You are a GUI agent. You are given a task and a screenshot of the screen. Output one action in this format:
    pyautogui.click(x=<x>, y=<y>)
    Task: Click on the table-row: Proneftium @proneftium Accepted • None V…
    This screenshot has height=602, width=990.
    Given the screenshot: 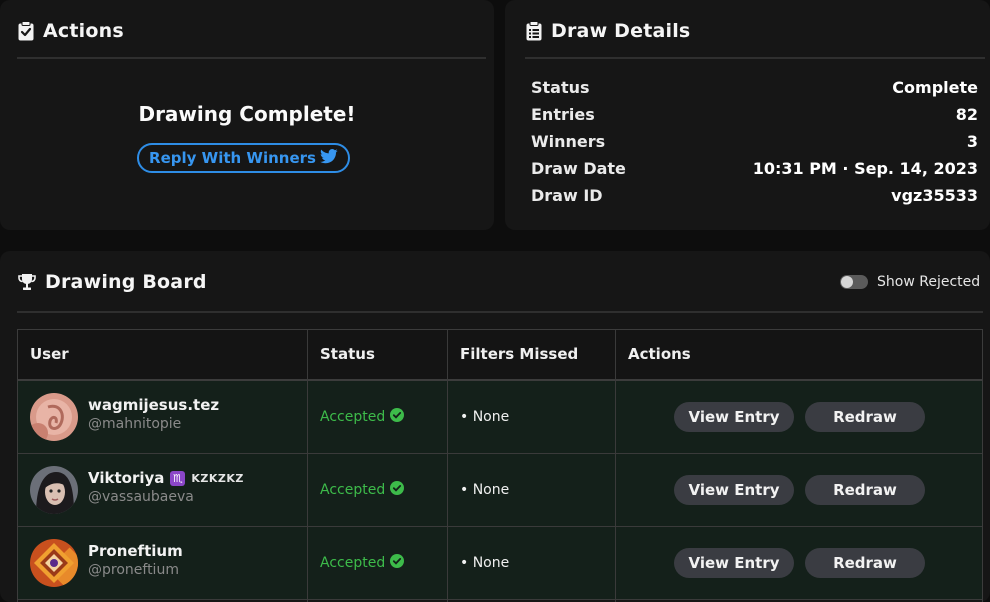 What is the action you would take?
    pyautogui.click(x=500, y=563)
    